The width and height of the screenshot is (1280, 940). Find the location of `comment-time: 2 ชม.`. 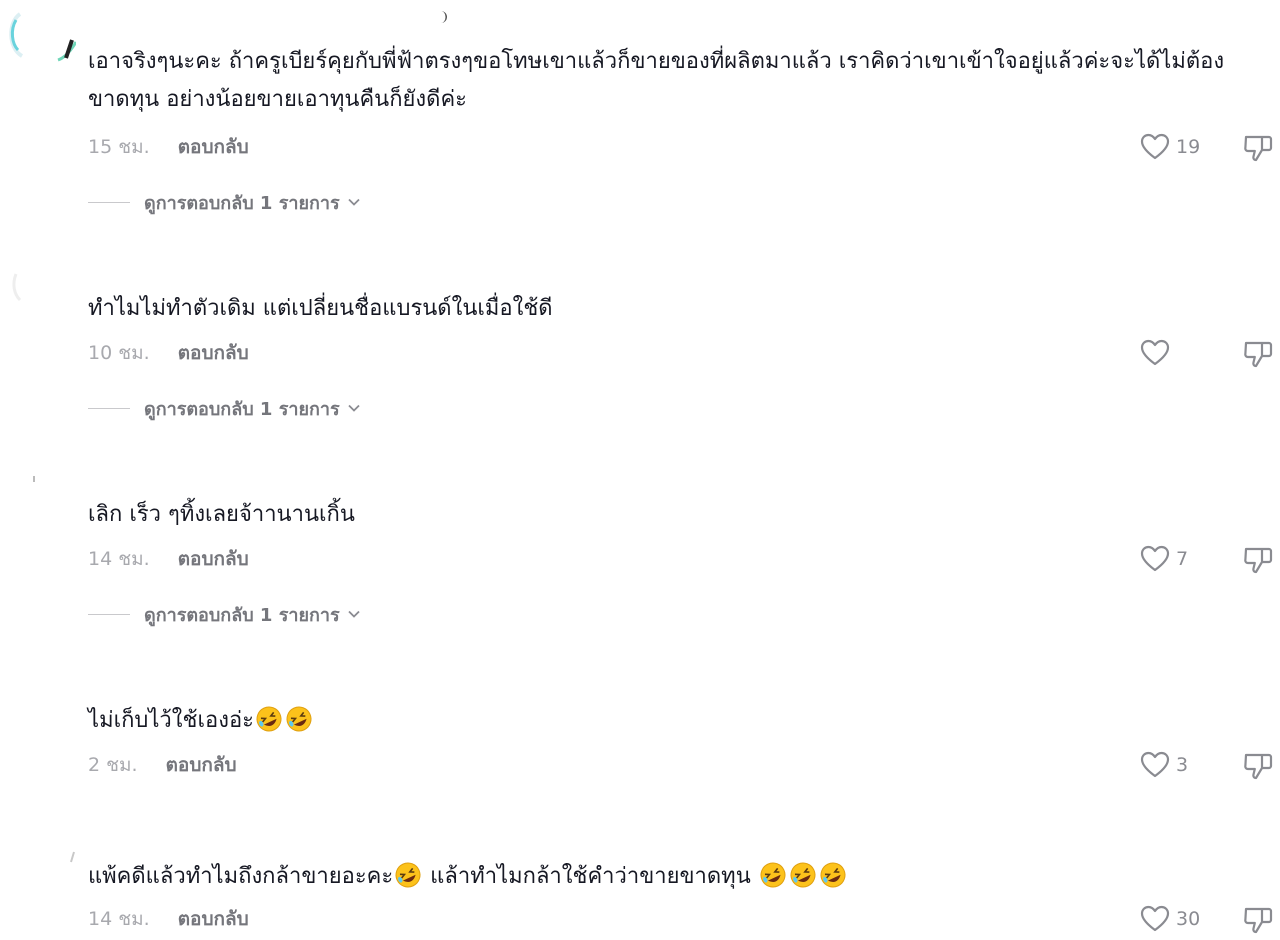

comment-time: 2 ชม. is located at coordinates (113, 765).